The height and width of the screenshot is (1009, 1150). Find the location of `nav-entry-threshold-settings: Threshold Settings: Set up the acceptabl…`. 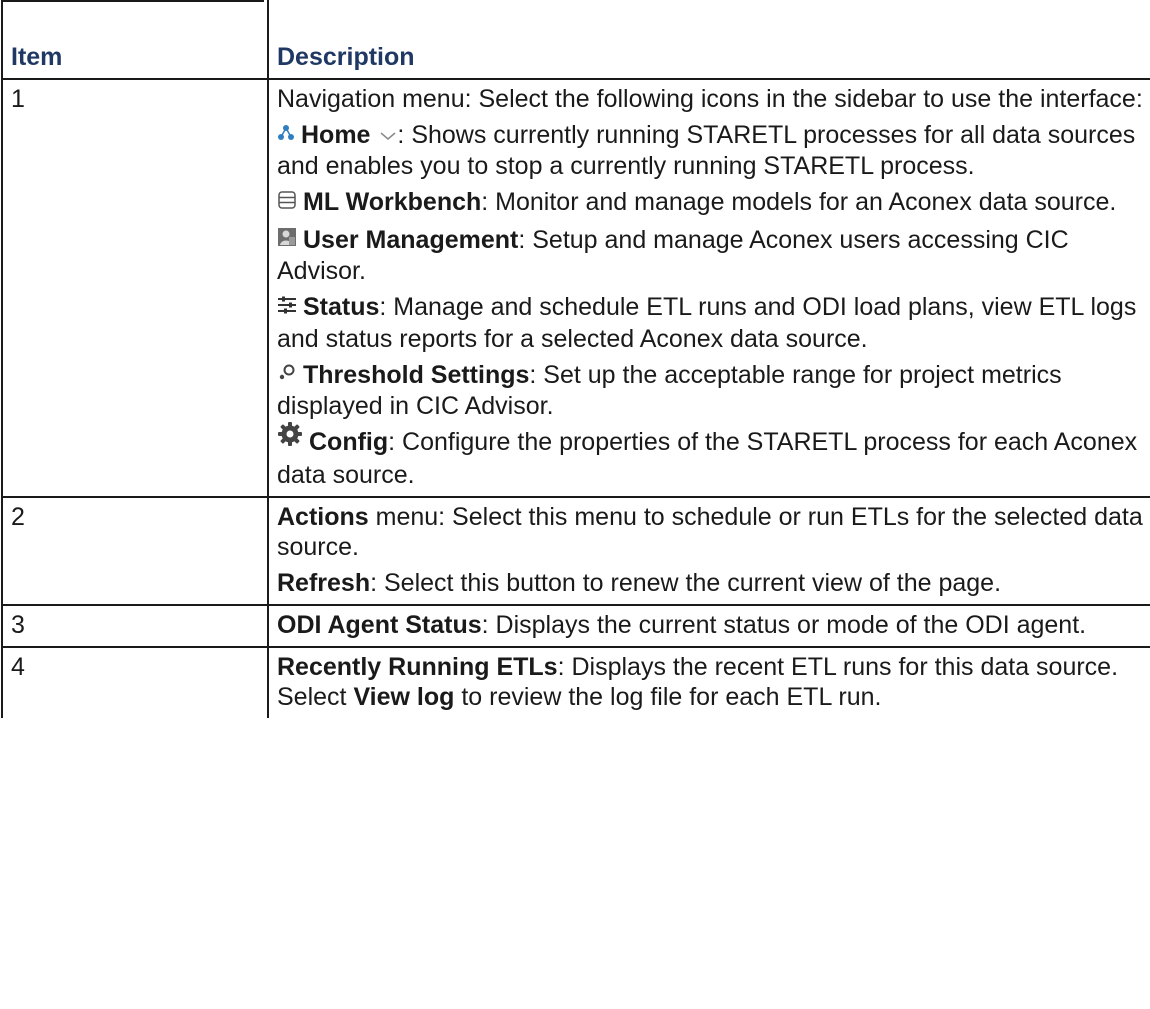

nav-entry-threshold-settings: Threshold Settings: Set up the acceptabl… is located at coordinates (710, 390).